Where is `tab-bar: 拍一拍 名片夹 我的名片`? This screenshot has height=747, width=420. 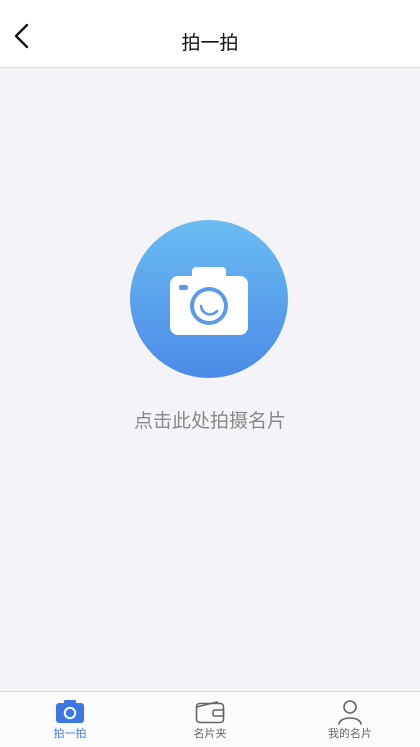 tab-bar: 拍一拍 名片夹 我的名片 is located at coordinates (210, 719).